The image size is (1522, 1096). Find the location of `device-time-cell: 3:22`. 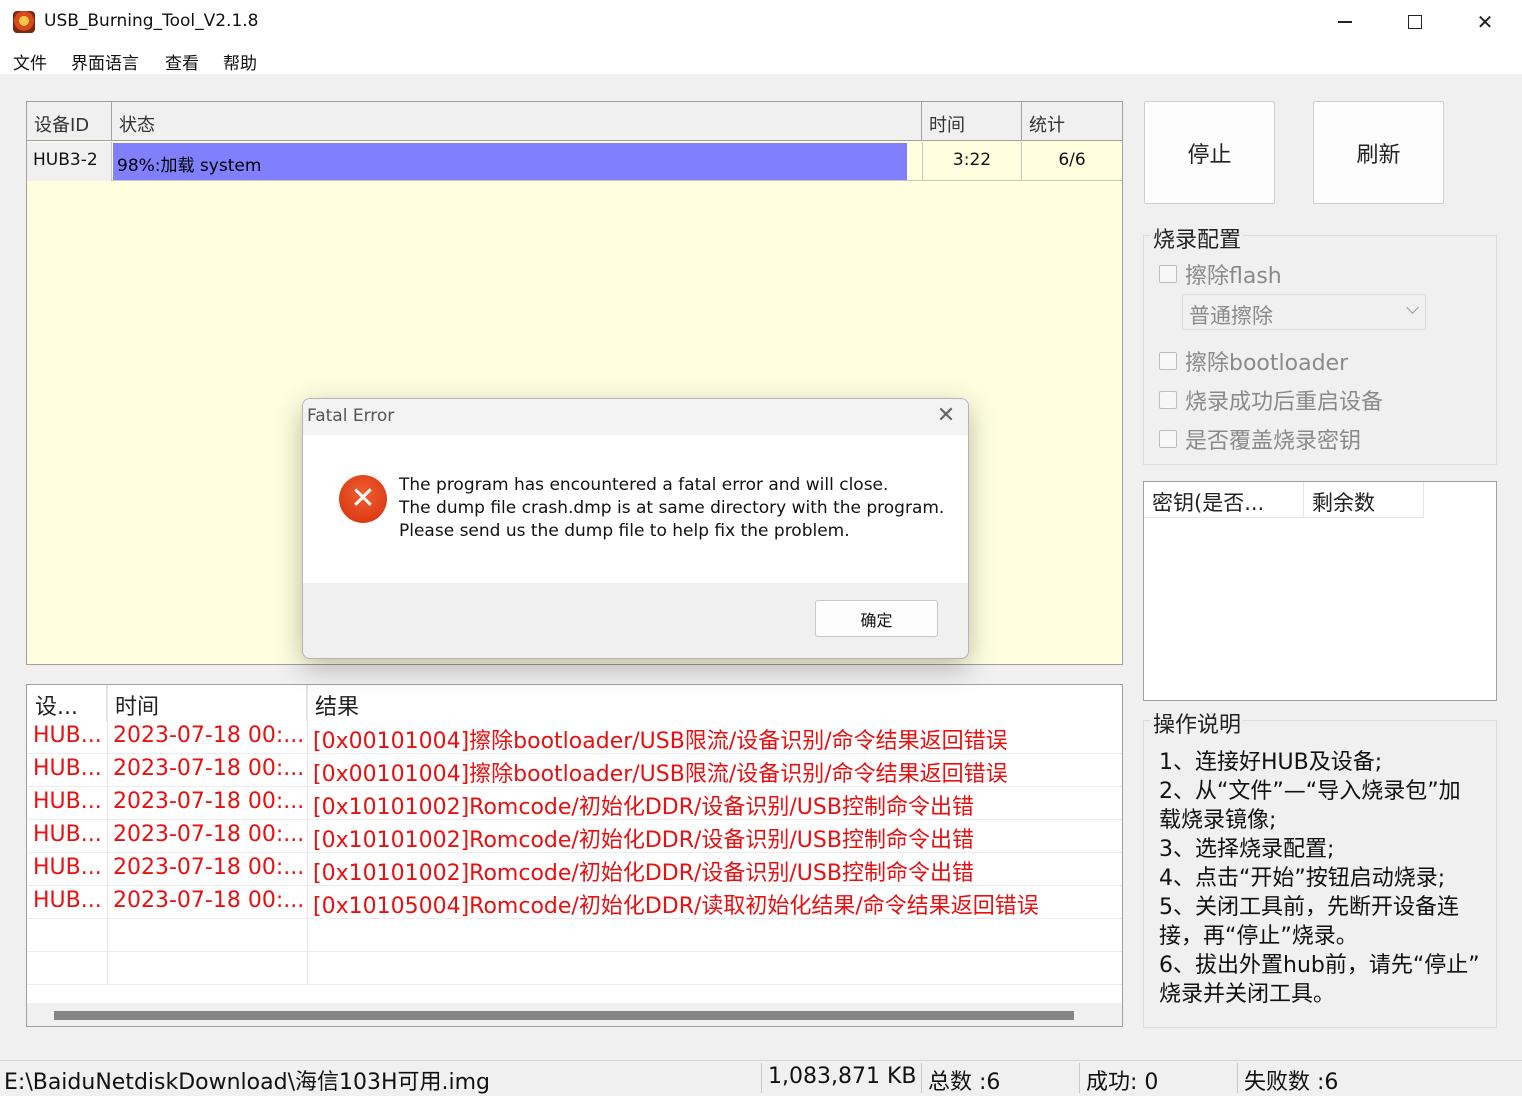

device-time-cell: 3:22 is located at coordinates (972, 161).